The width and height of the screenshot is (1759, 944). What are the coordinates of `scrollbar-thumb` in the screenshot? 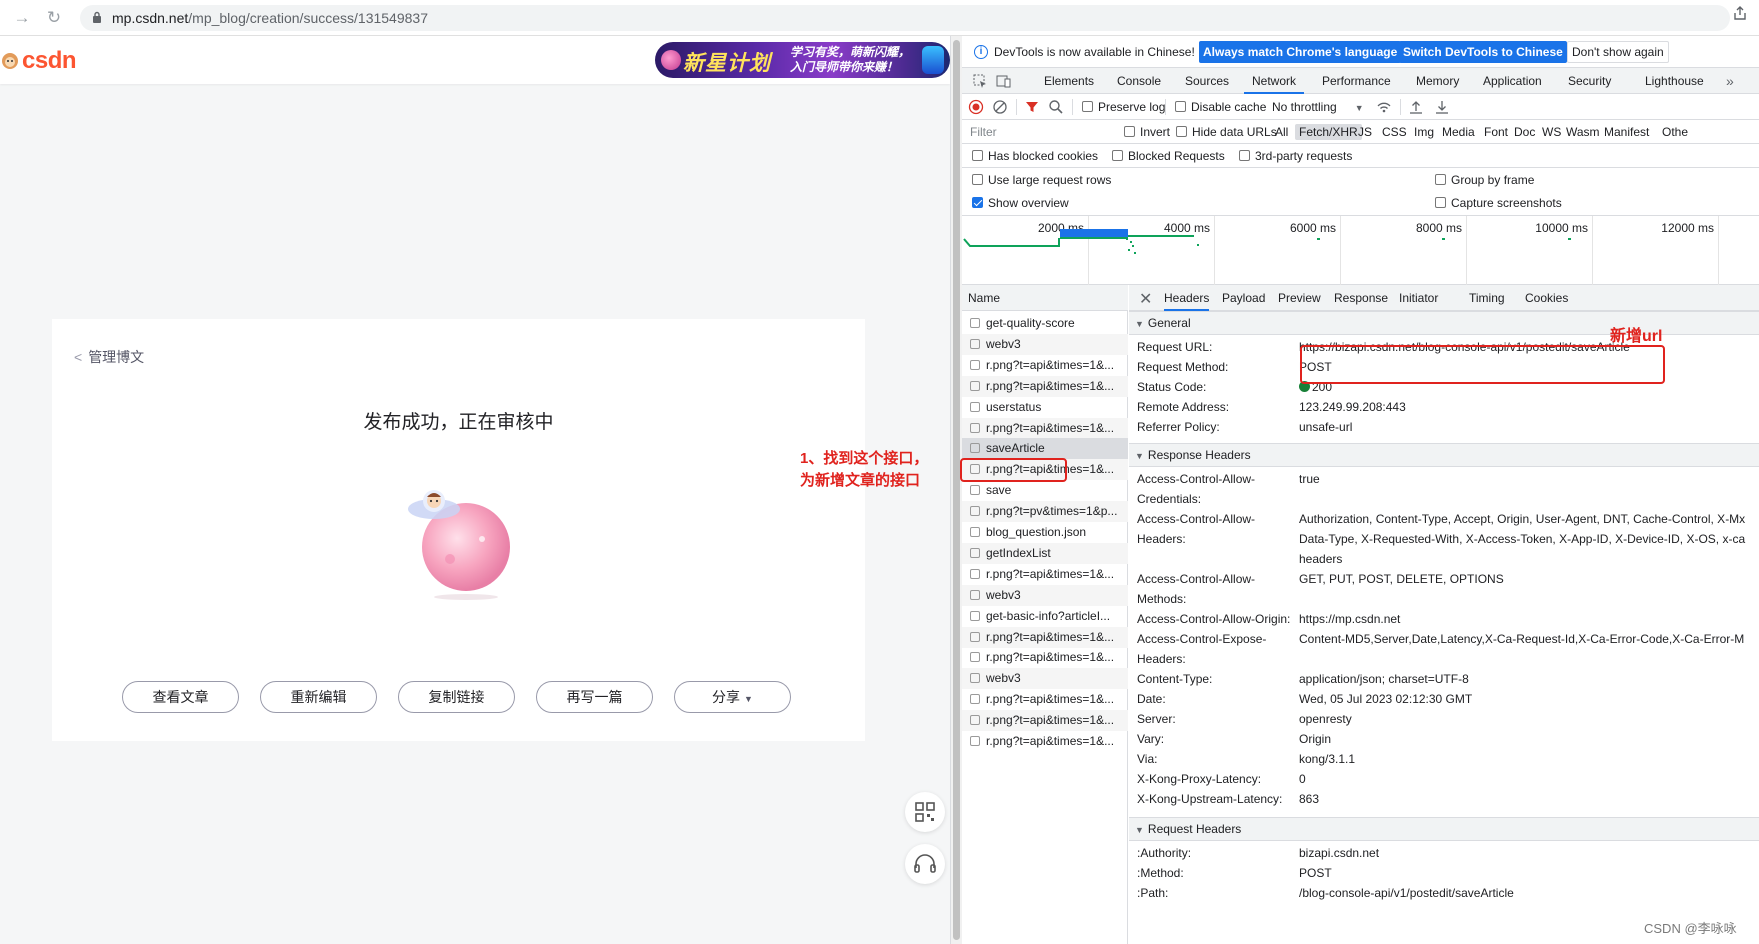 It's located at (956, 490).